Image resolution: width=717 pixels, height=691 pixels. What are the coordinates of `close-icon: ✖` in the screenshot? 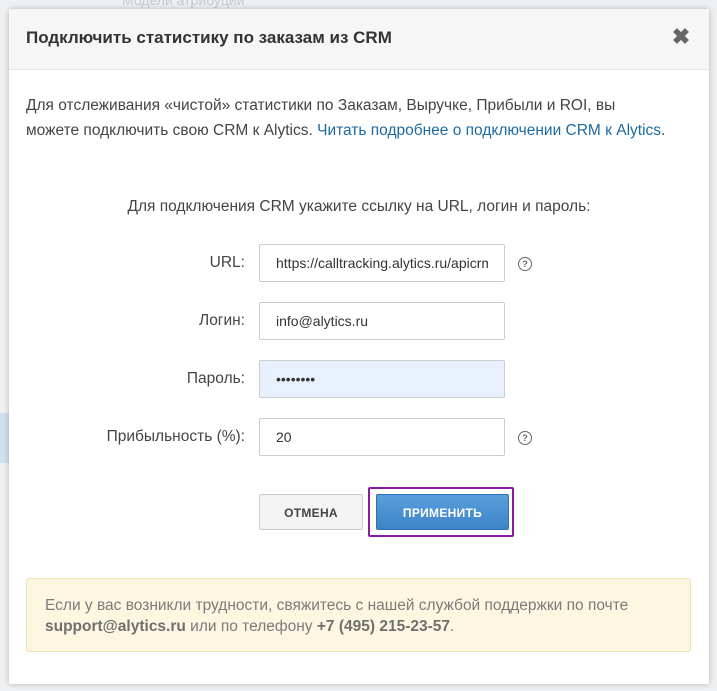 It's located at (681, 37).